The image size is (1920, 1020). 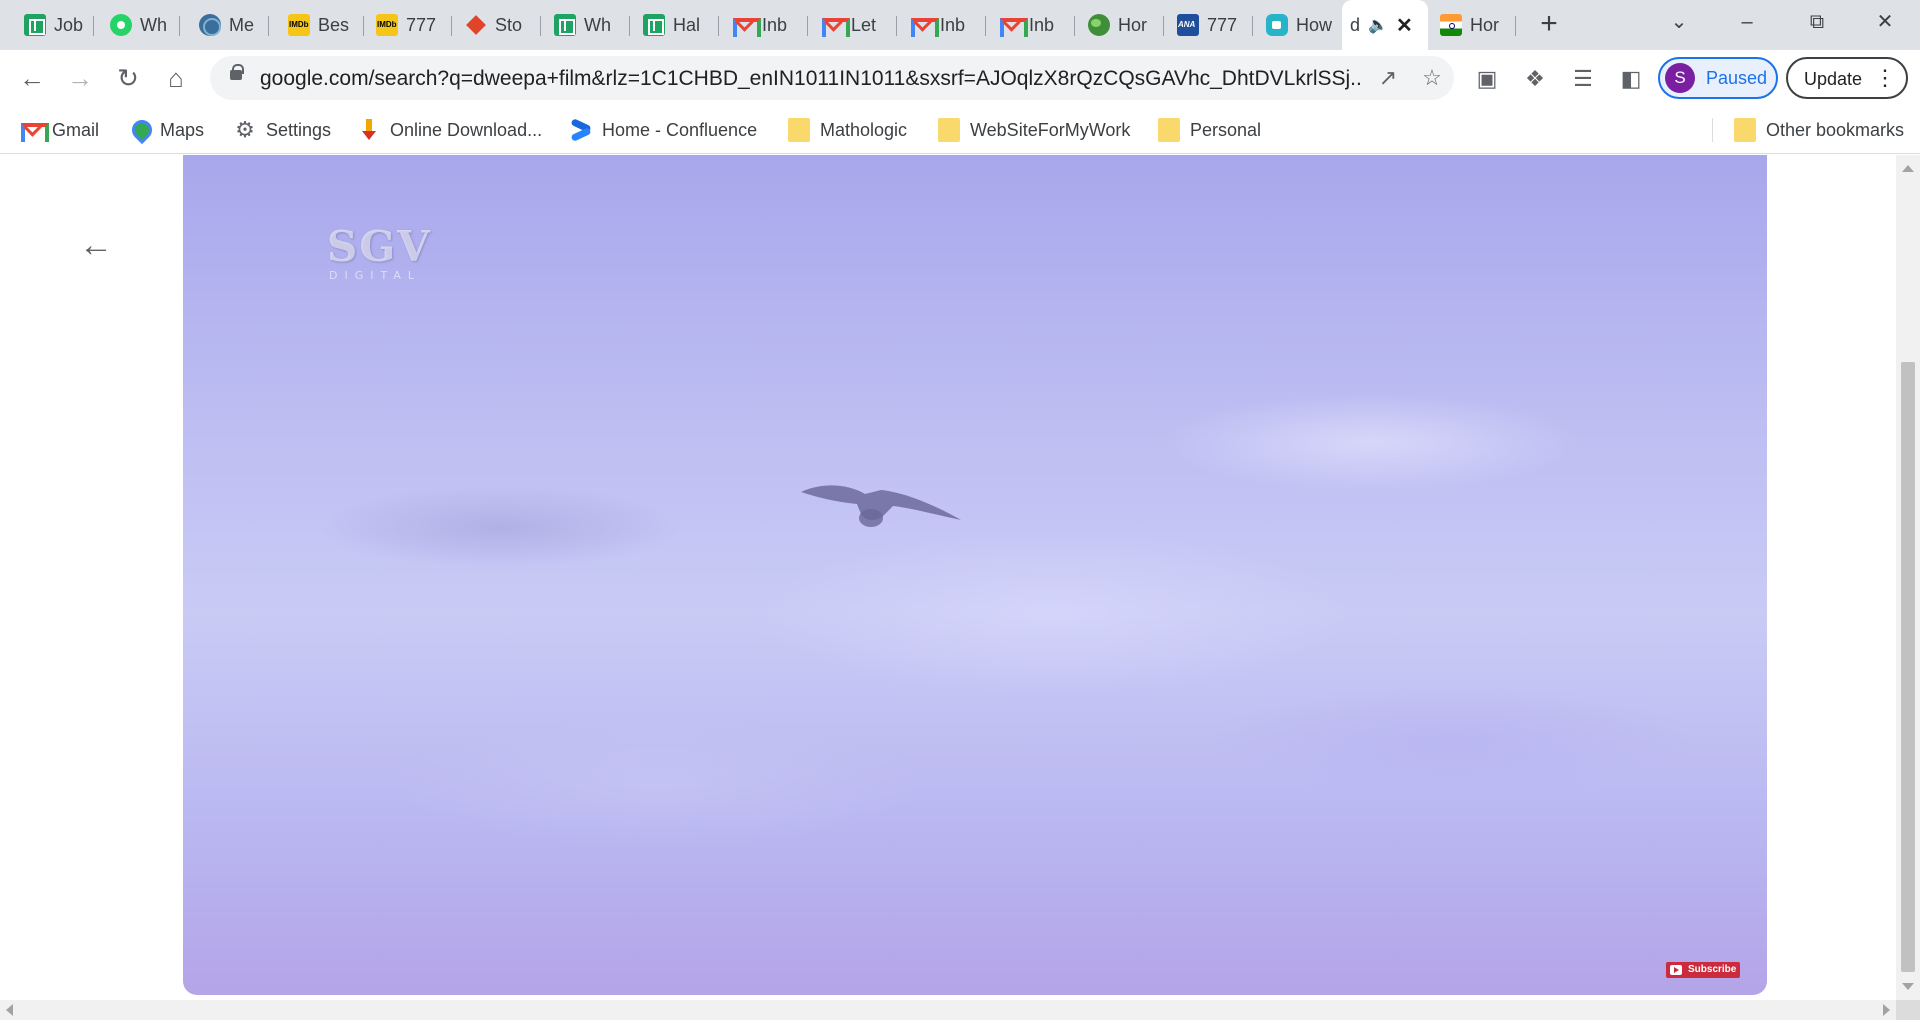 What do you see at coordinates (765, 25) in the screenshot?
I see `tab-gmail-inbox-1: Inb` at bounding box center [765, 25].